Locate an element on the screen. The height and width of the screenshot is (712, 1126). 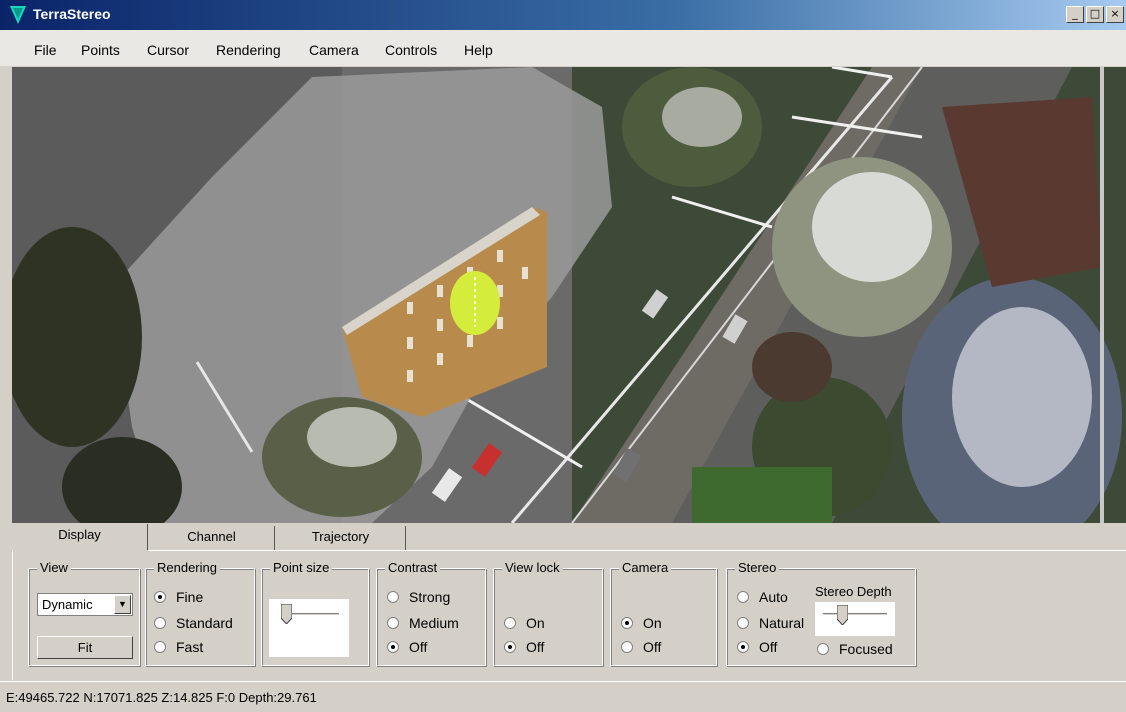
minimize-button: _ is located at coordinates (1075, 14).